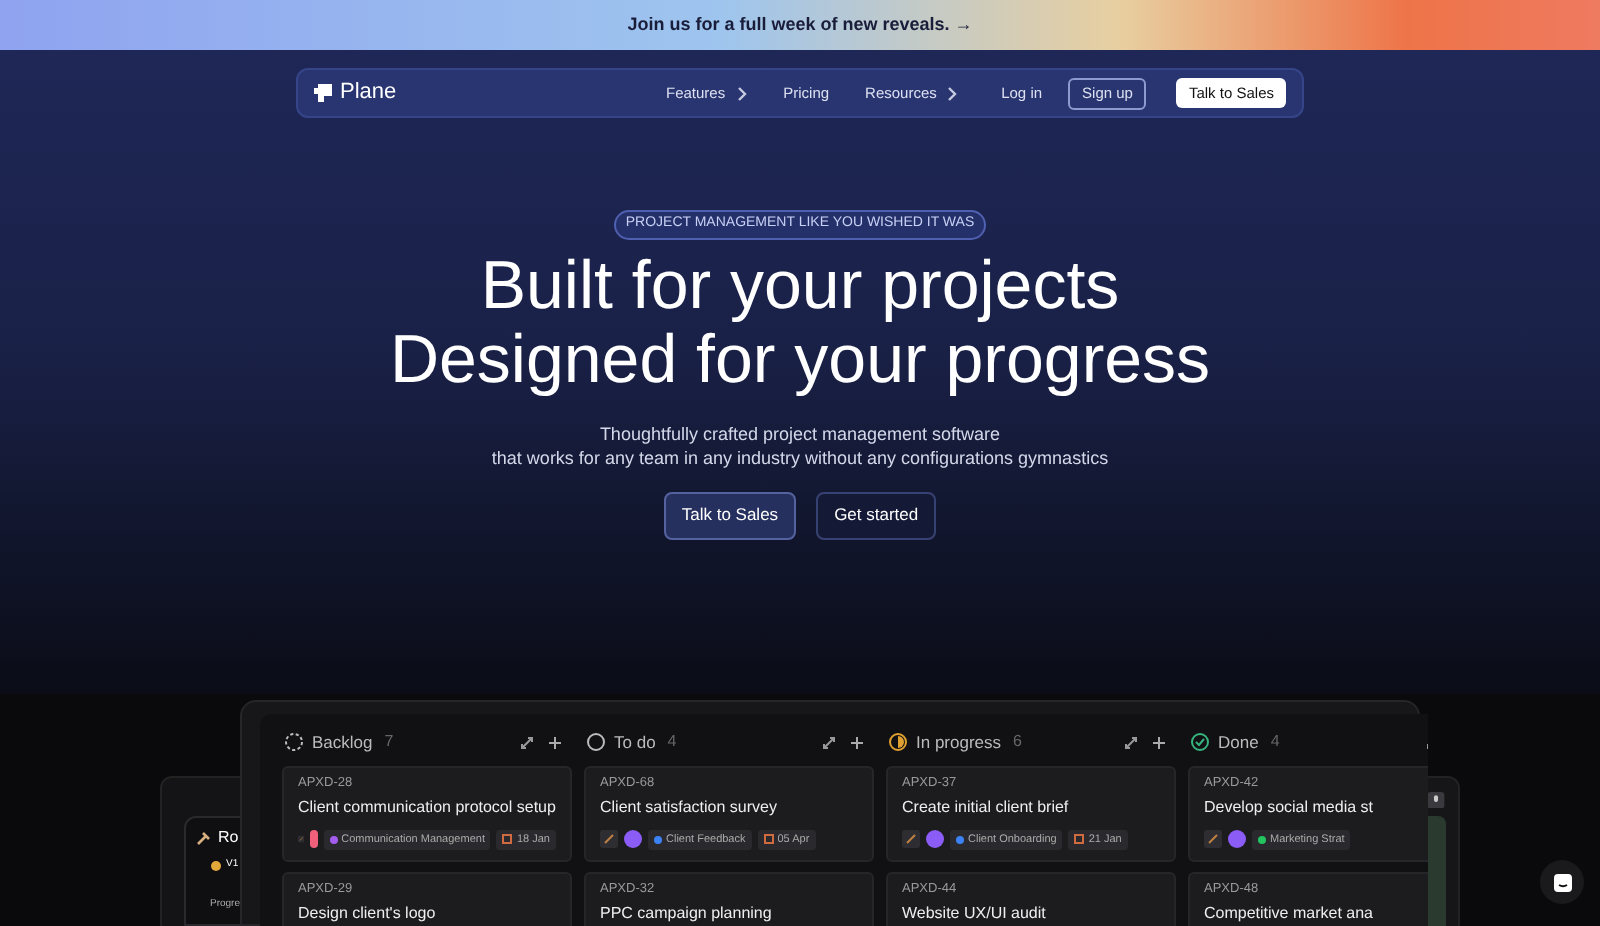 This screenshot has width=1600, height=926. I want to click on chat-button, so click(1562, 882).